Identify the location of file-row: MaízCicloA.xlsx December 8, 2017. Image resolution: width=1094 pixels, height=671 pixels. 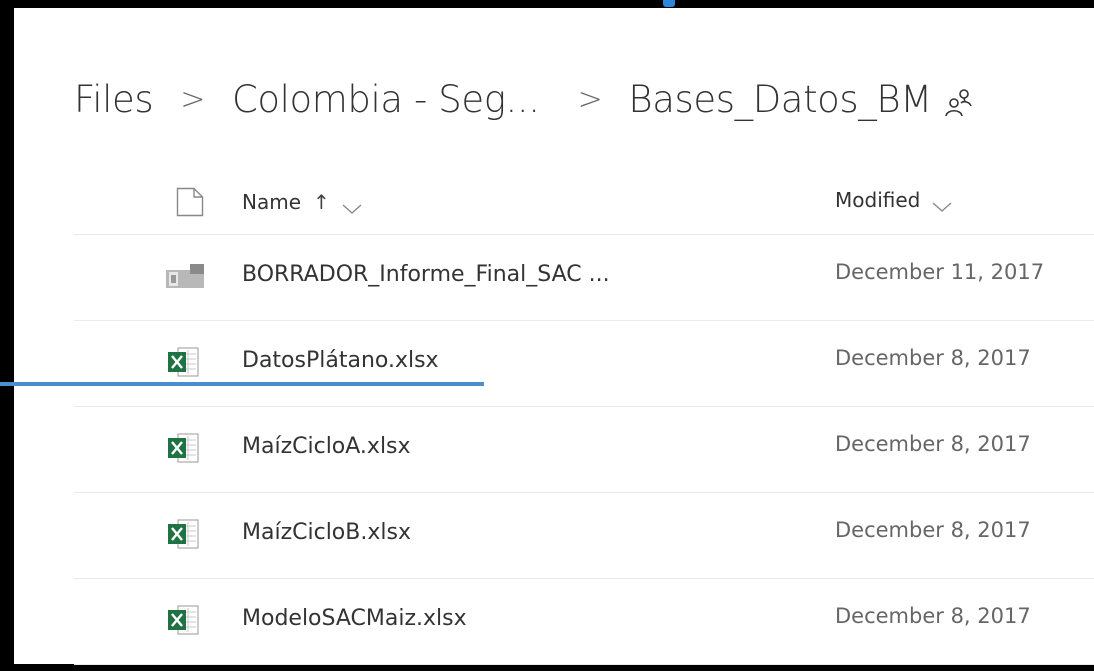
(584, 449).